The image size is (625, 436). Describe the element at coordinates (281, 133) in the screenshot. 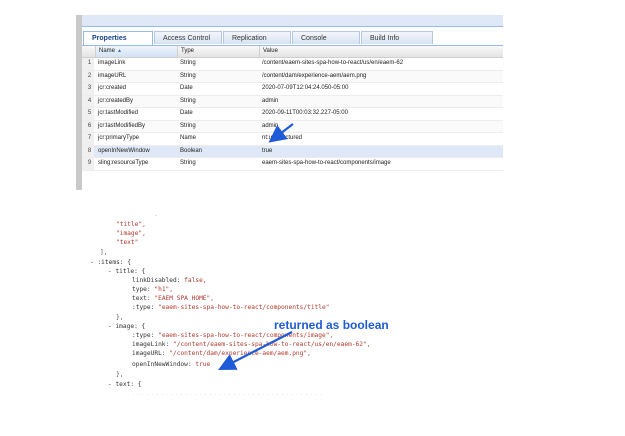

I see `arrow-to-grid-row-icon` at that location.